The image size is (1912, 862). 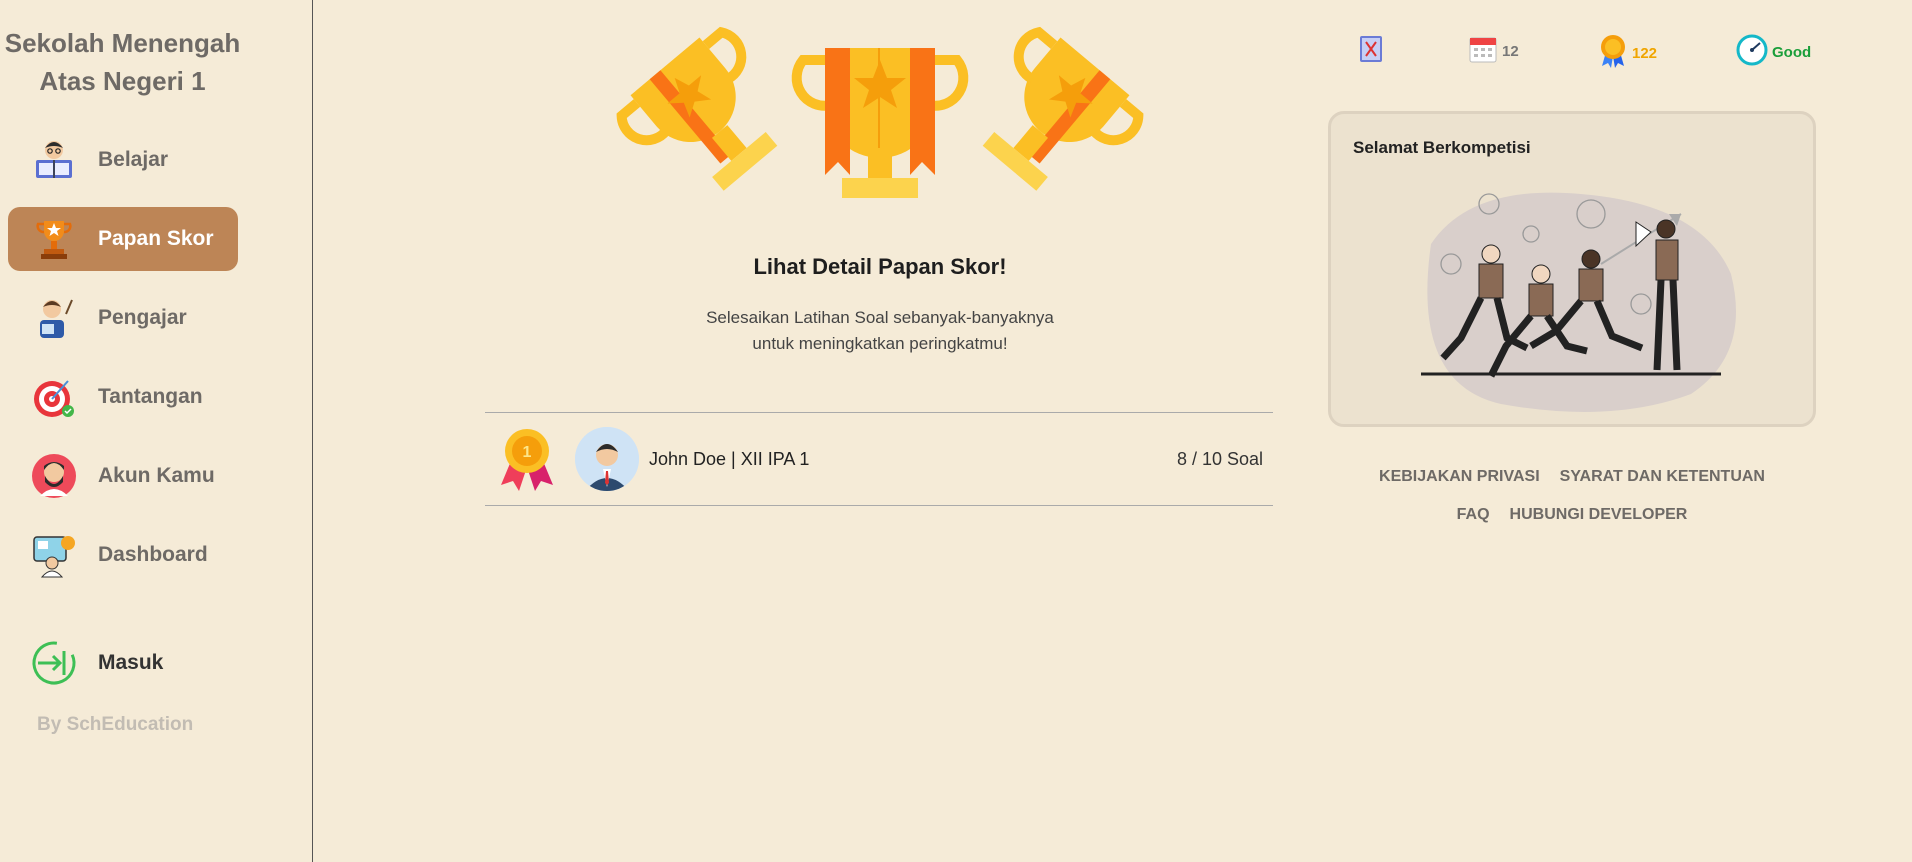 I want to click on stat-performance: Good, so click(x=1773, y=52).